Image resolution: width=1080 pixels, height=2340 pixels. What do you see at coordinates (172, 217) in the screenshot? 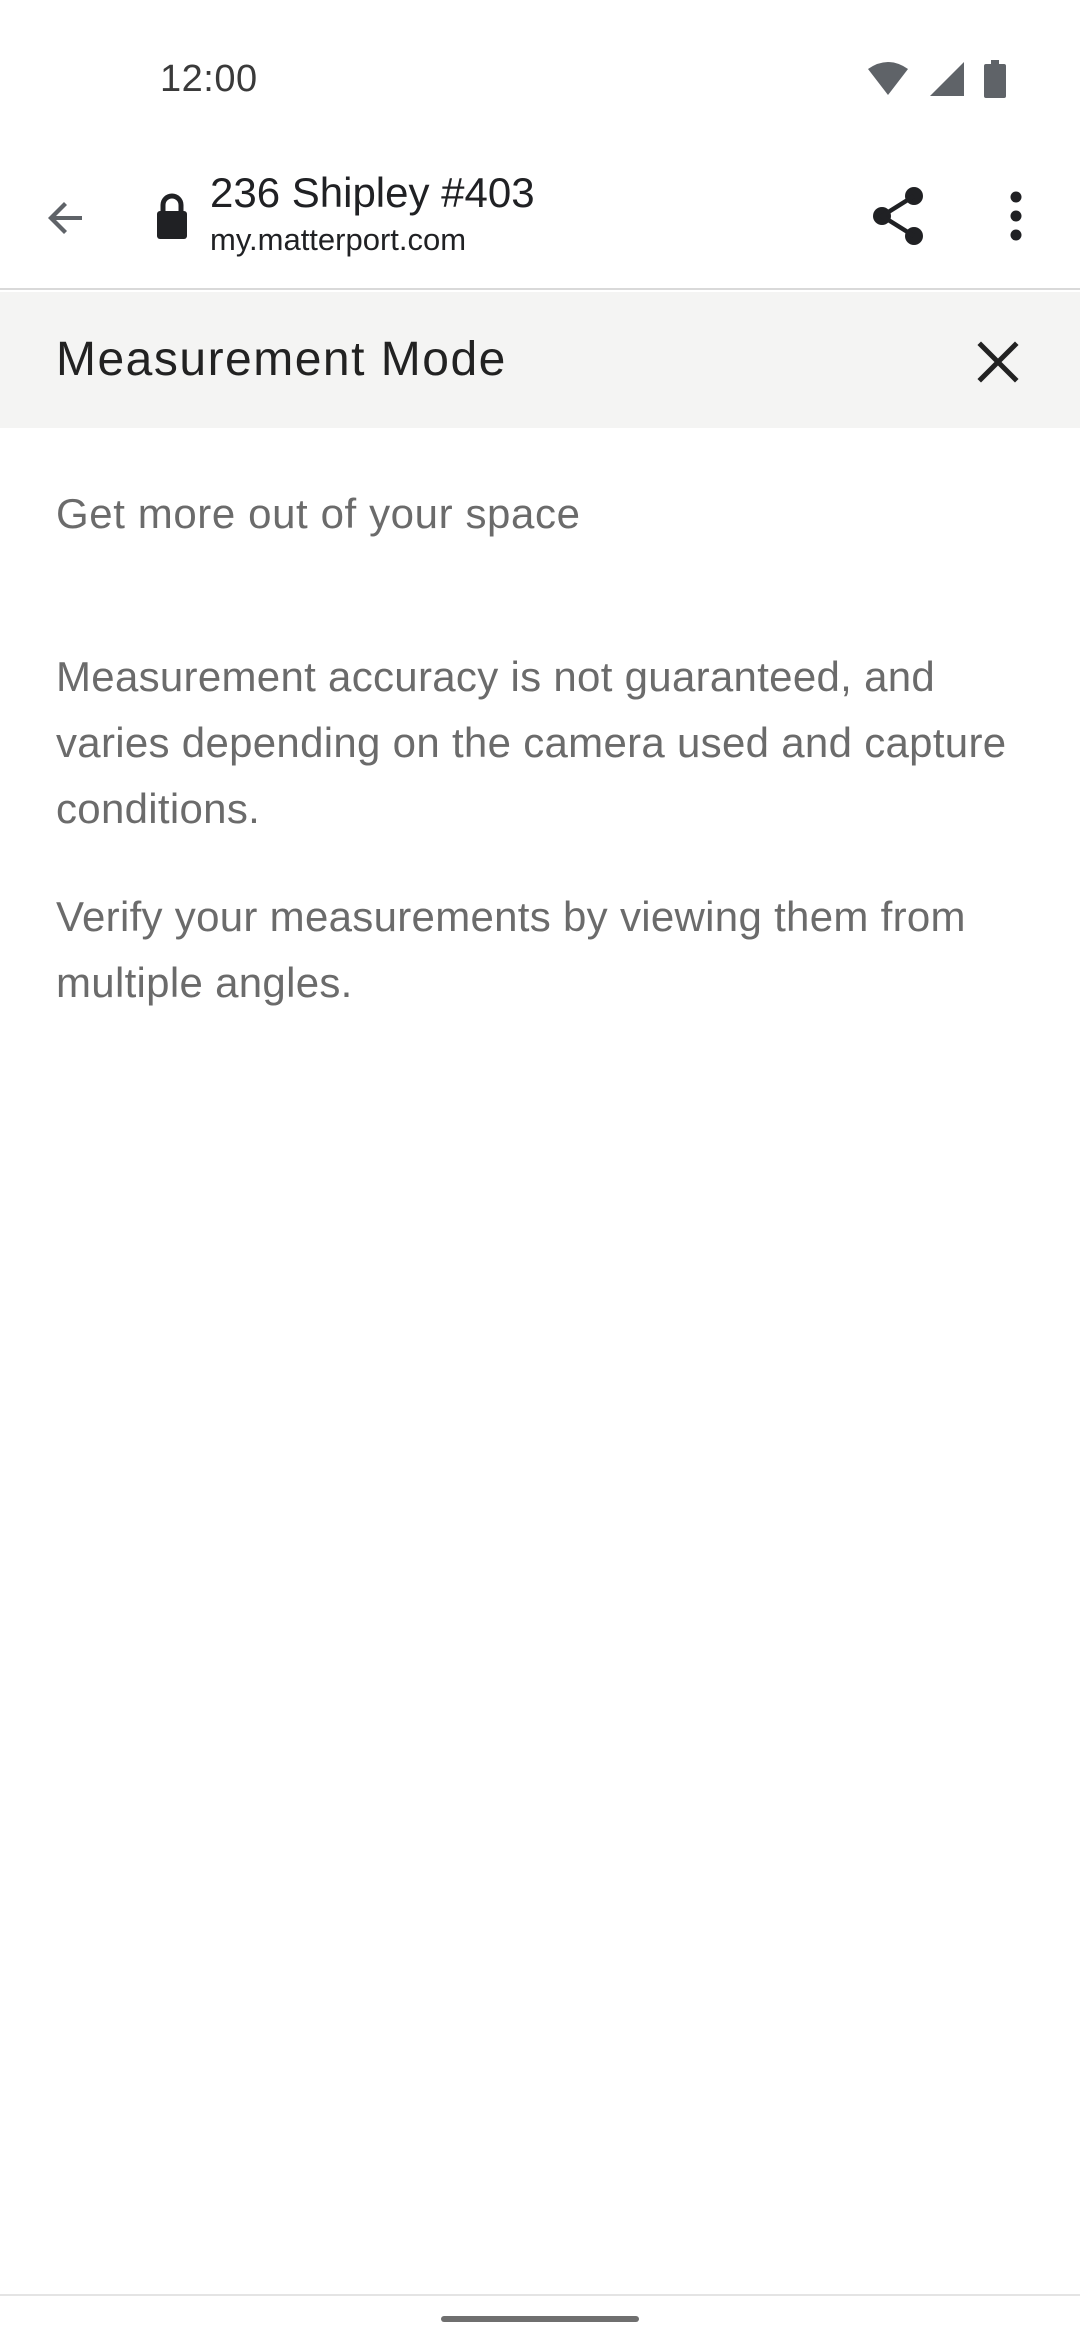
I see `lock-icon` at bounding box center [172, 217].